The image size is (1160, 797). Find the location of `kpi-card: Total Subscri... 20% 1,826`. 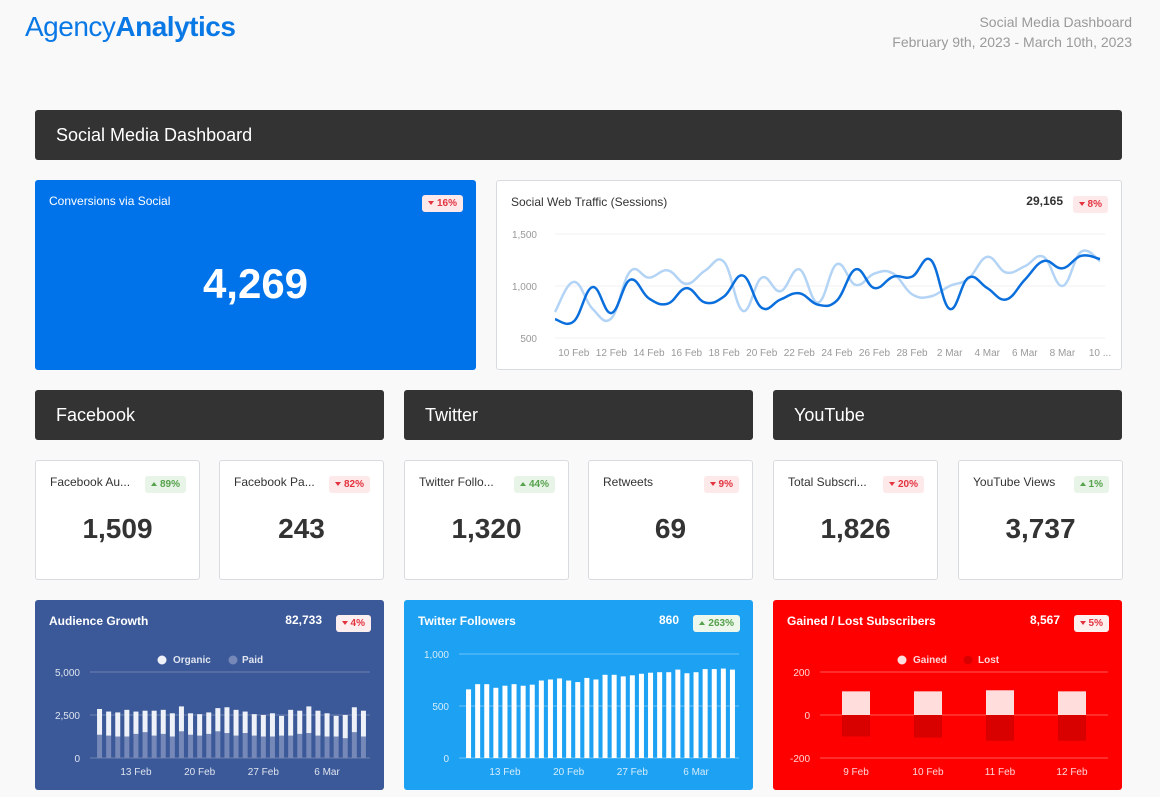

kpi-card: Total Subscri... 20% 1,826 is located at coordinates (855, 520).